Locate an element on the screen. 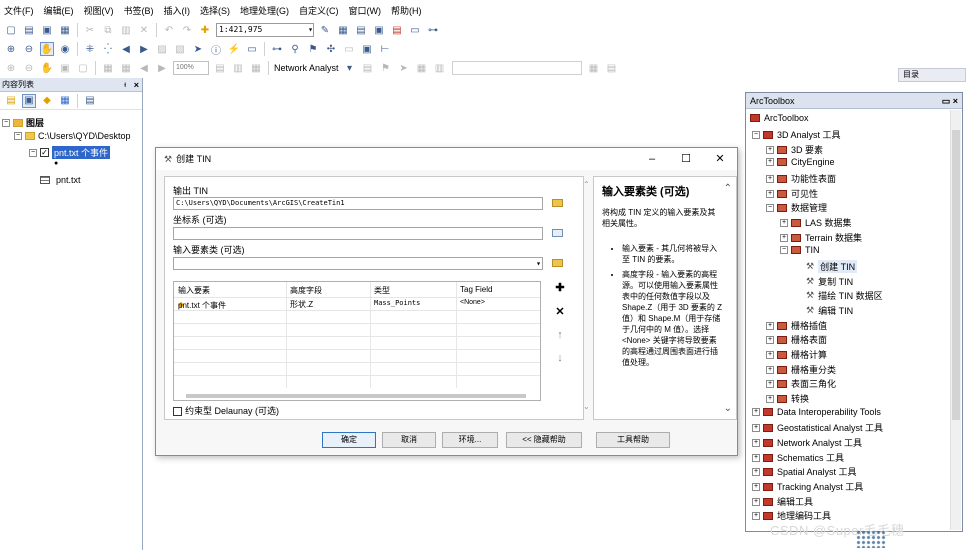 The image size is (966, 550). viewer-icon: ▣ is located at coordinates (367, 49).